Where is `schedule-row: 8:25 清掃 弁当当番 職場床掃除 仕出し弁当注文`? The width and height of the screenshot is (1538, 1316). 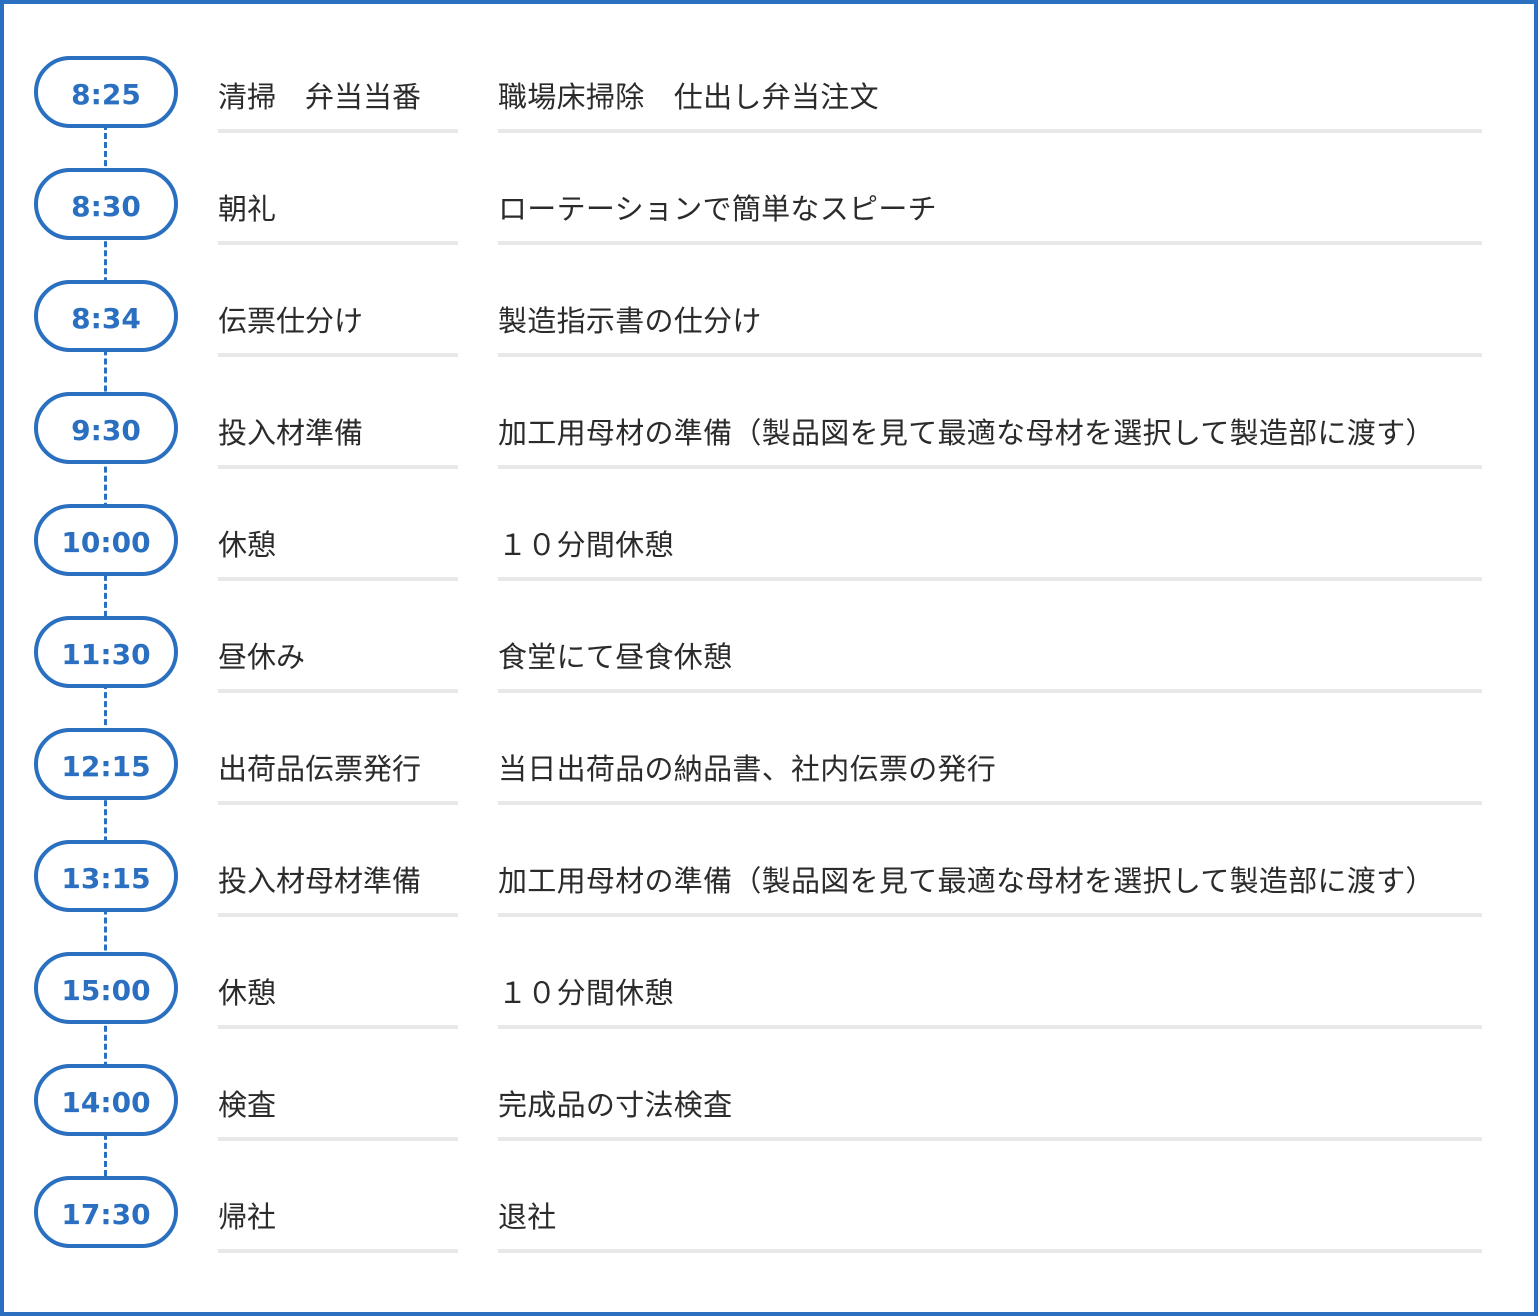
schedule-row: 8:25 清掃 弁当当番 職場床掃除 仕出し弁当注文 is located at coordinates (771, 96).